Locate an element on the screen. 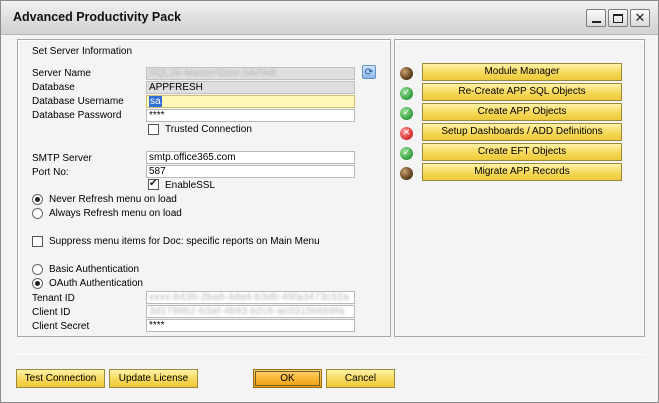 This screenshot has width=659, height=403. minimize-button is located at coordinates (596, 18).